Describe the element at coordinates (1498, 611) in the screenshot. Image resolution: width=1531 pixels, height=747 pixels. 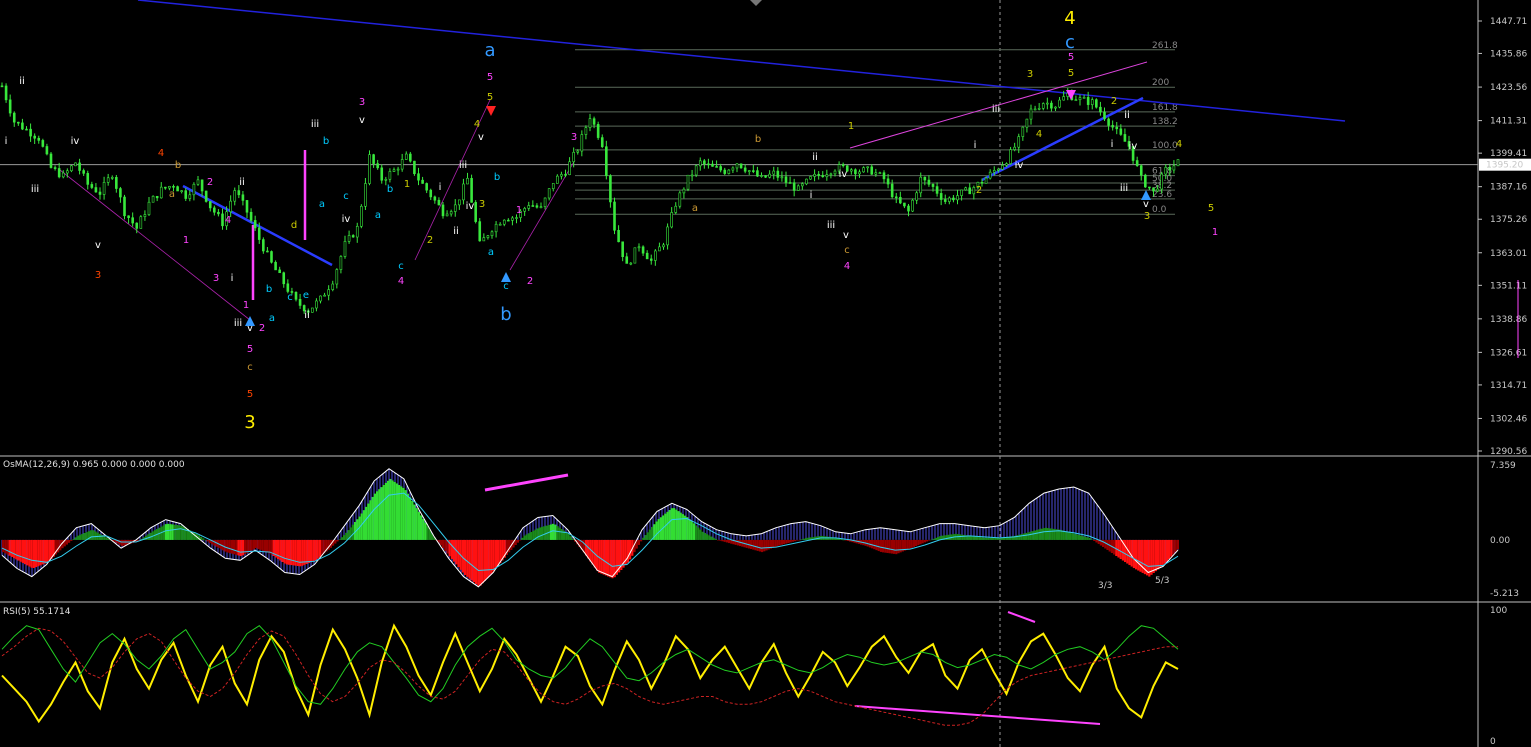
I see `rsi-tick-label: 100` at that location.